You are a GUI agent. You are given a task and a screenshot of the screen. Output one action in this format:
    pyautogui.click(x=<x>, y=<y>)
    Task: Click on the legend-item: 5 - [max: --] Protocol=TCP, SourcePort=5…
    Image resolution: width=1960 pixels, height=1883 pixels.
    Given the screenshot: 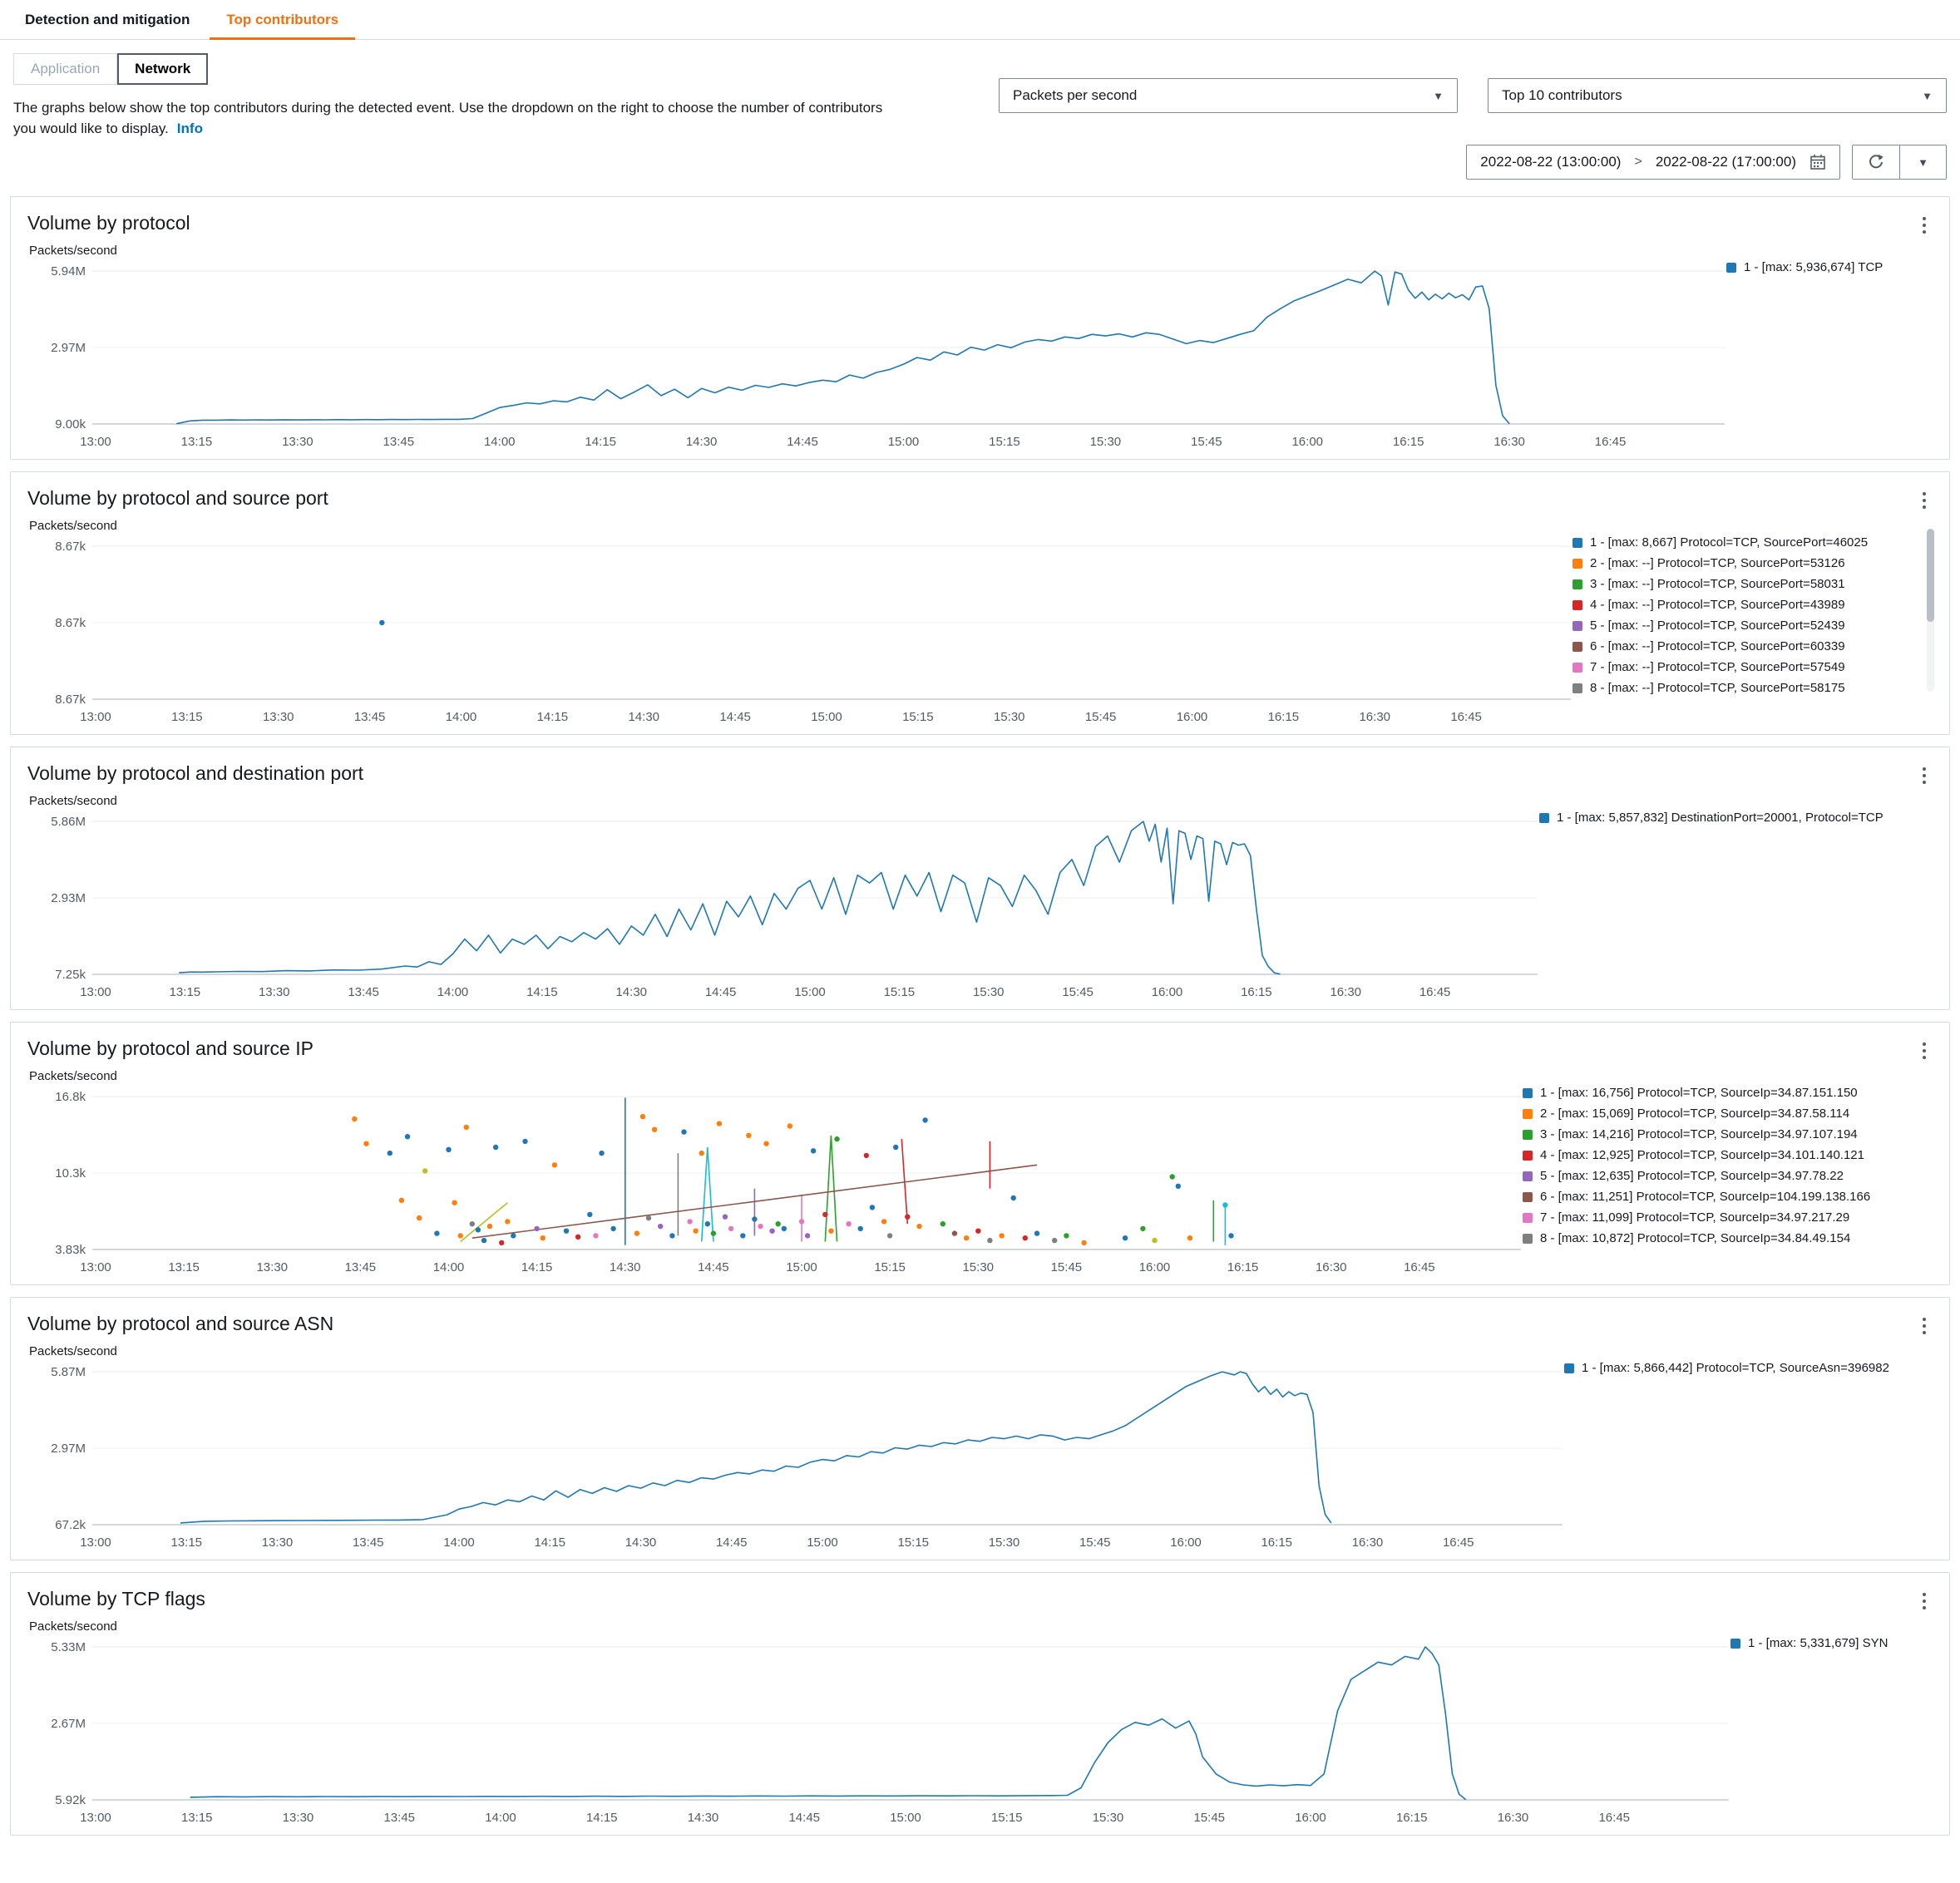 What is the action you would take?
    pyautogui.click(x=1753, y=625)
    